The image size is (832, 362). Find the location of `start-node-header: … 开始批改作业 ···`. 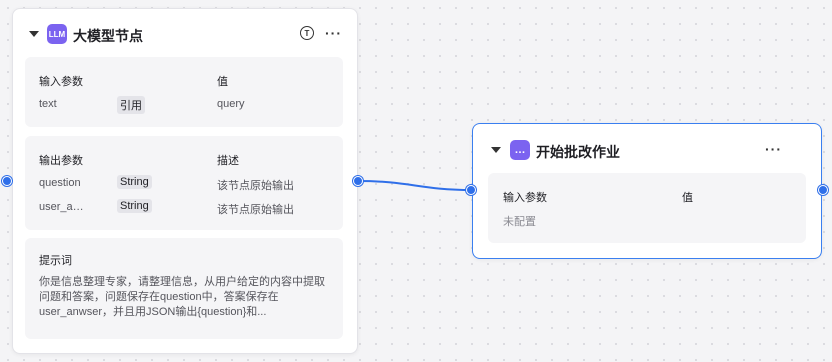

start-node-header: … 开始批改作业 ··· is located at coordinates (647, 148).